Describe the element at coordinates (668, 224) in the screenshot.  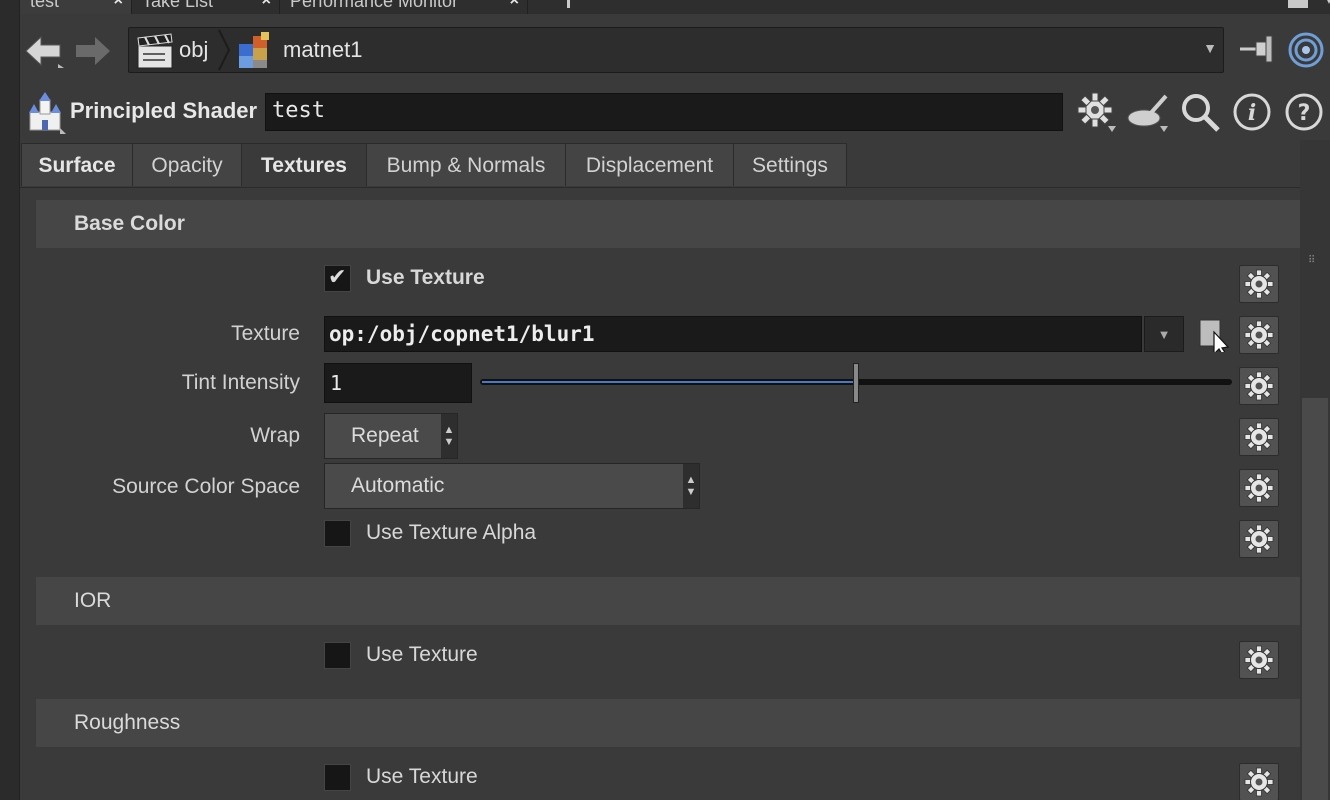
I see `section-header-base-color: Base Color` at that location.